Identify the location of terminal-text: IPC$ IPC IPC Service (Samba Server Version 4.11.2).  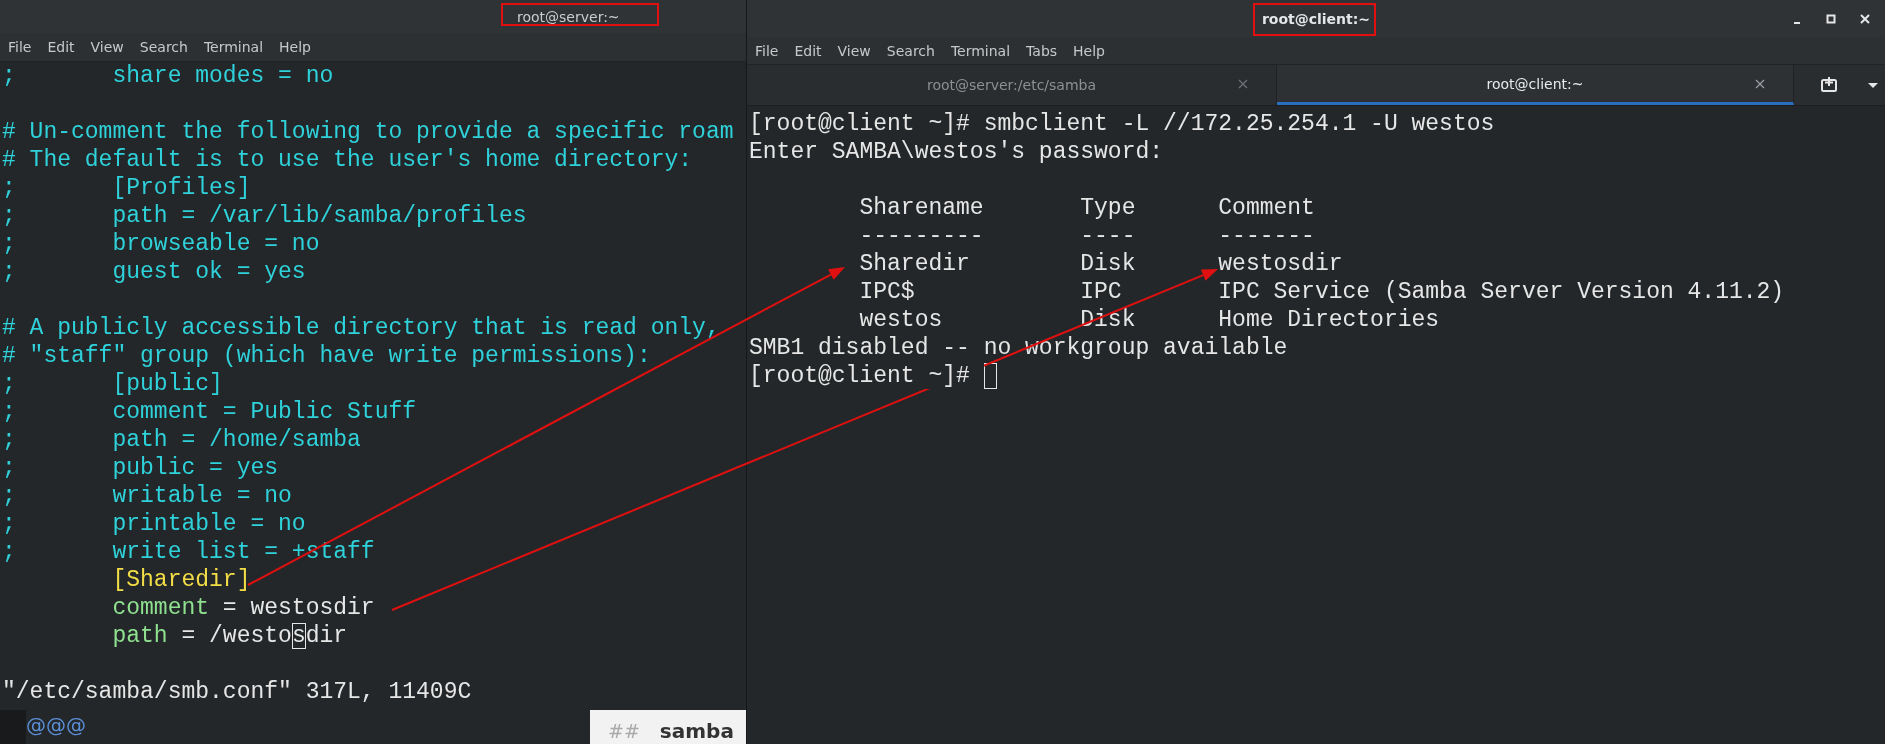
(1321, 292).